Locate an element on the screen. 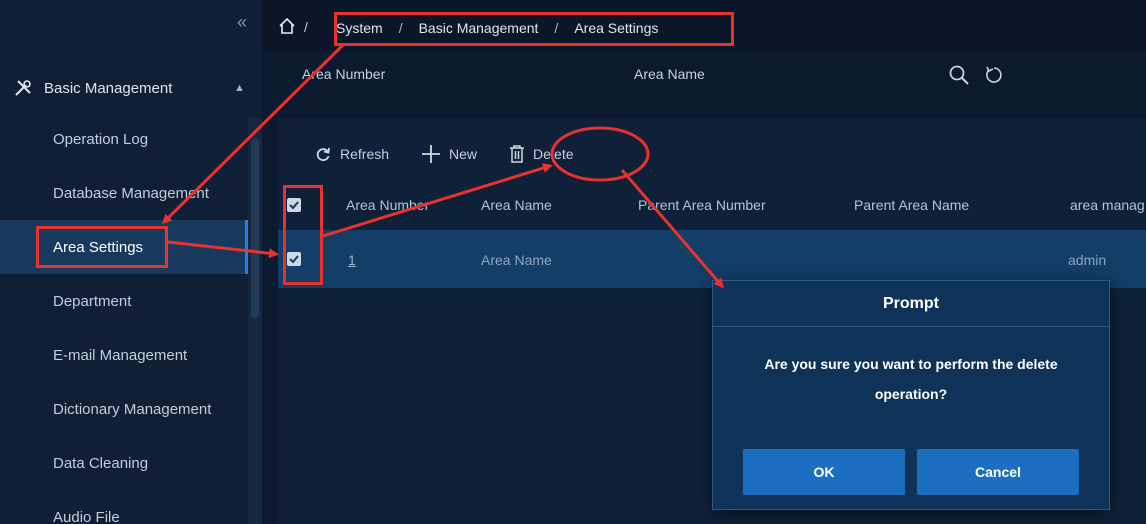 This screenshot has height=524, width=1146. sidebar-item-data-cleaning: Data Cleaning is located at coordinates (124, 463).